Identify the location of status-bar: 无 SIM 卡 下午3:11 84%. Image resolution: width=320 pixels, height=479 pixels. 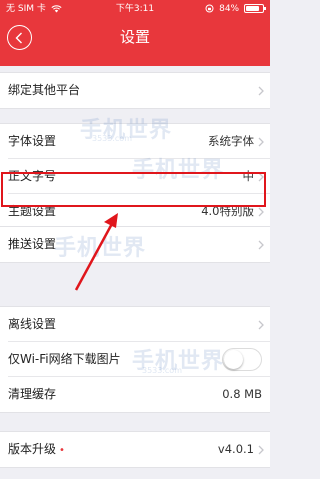
(135, 9).